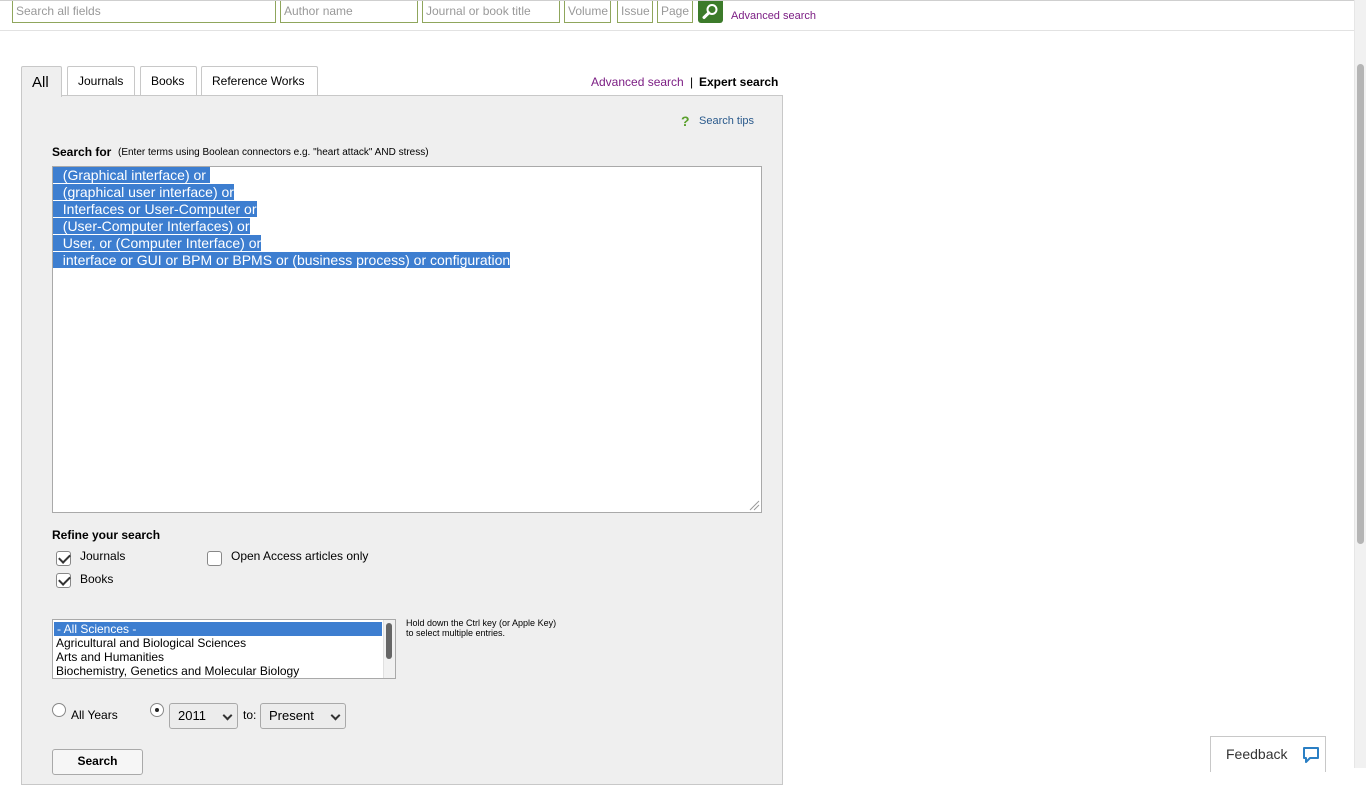 The width and height of the screenshot is (1366, 785). Describe the element at coordinates (218, 629) in the screenshot. I see `subject-option: - All Sciences -` at that location.